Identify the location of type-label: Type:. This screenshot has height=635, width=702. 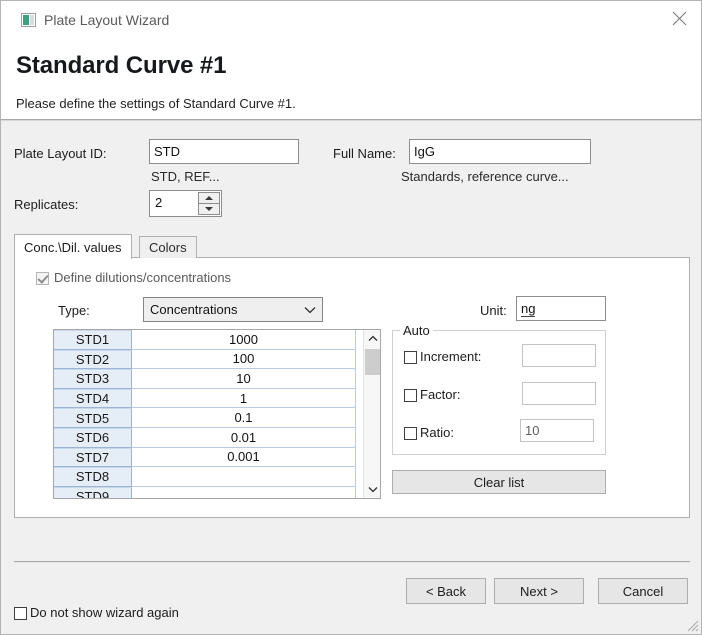
(74, 310).